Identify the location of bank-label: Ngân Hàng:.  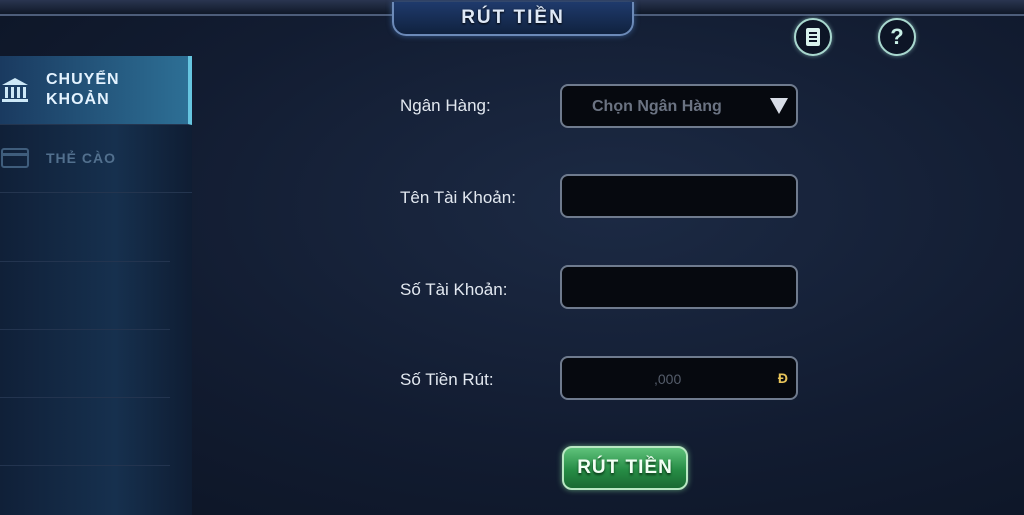
(445, 105).